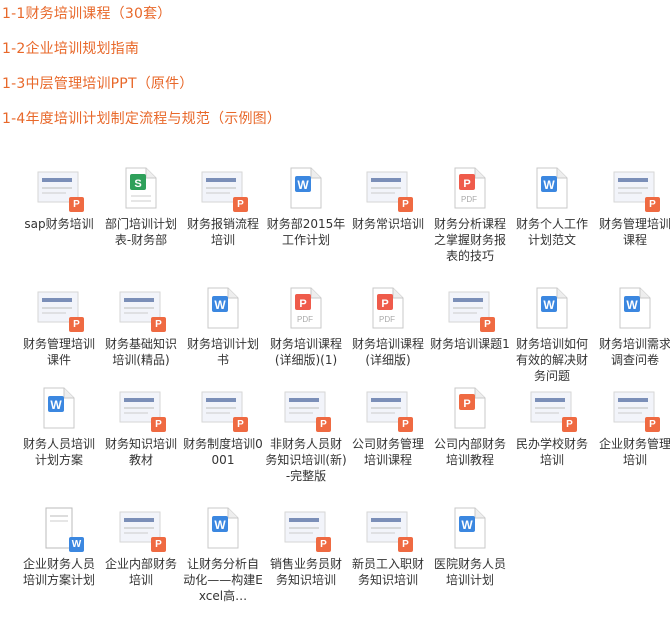 This screenshot has width=670, height=624. I want to click on file-label: 财务报销流程培训, so click(222, 232).